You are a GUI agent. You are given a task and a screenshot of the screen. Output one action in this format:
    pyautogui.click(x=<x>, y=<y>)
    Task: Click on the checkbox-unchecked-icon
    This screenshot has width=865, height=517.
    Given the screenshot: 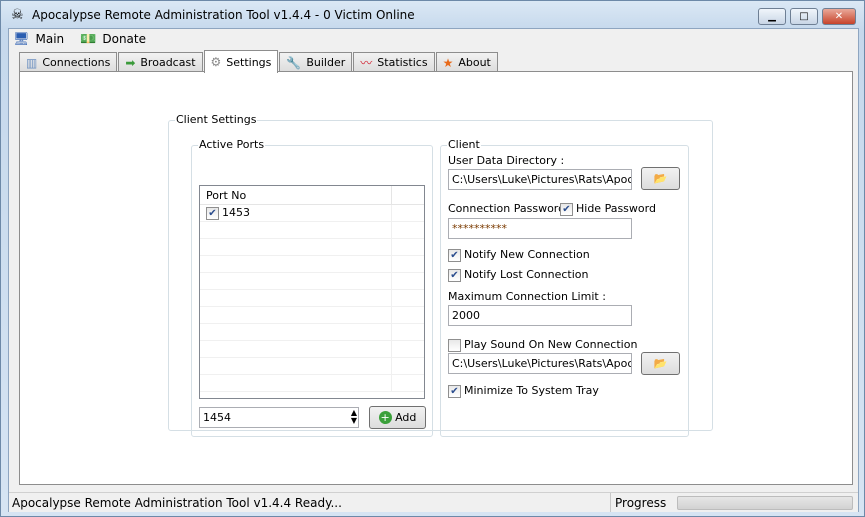 What is the action you would take?
    pyautogui.click(x=454, y=345)
    